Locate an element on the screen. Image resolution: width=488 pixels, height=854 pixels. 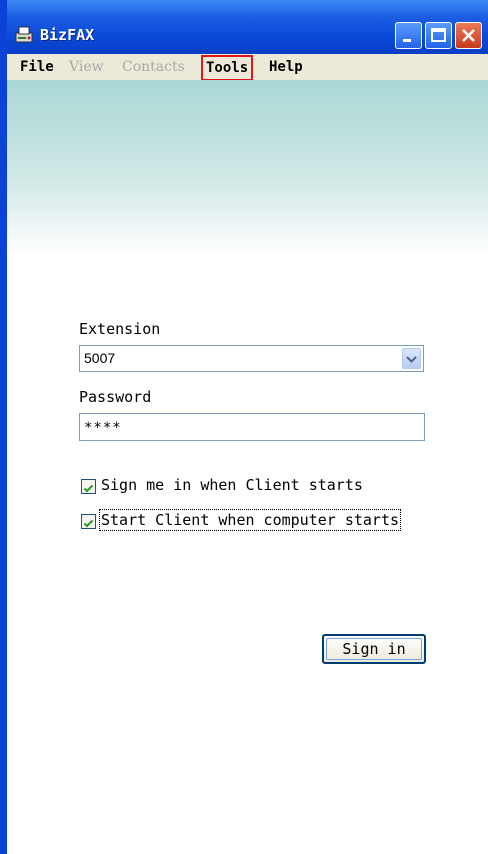
menu-bar: File View Contacts Tools Help is located at coordinates (247, 67).